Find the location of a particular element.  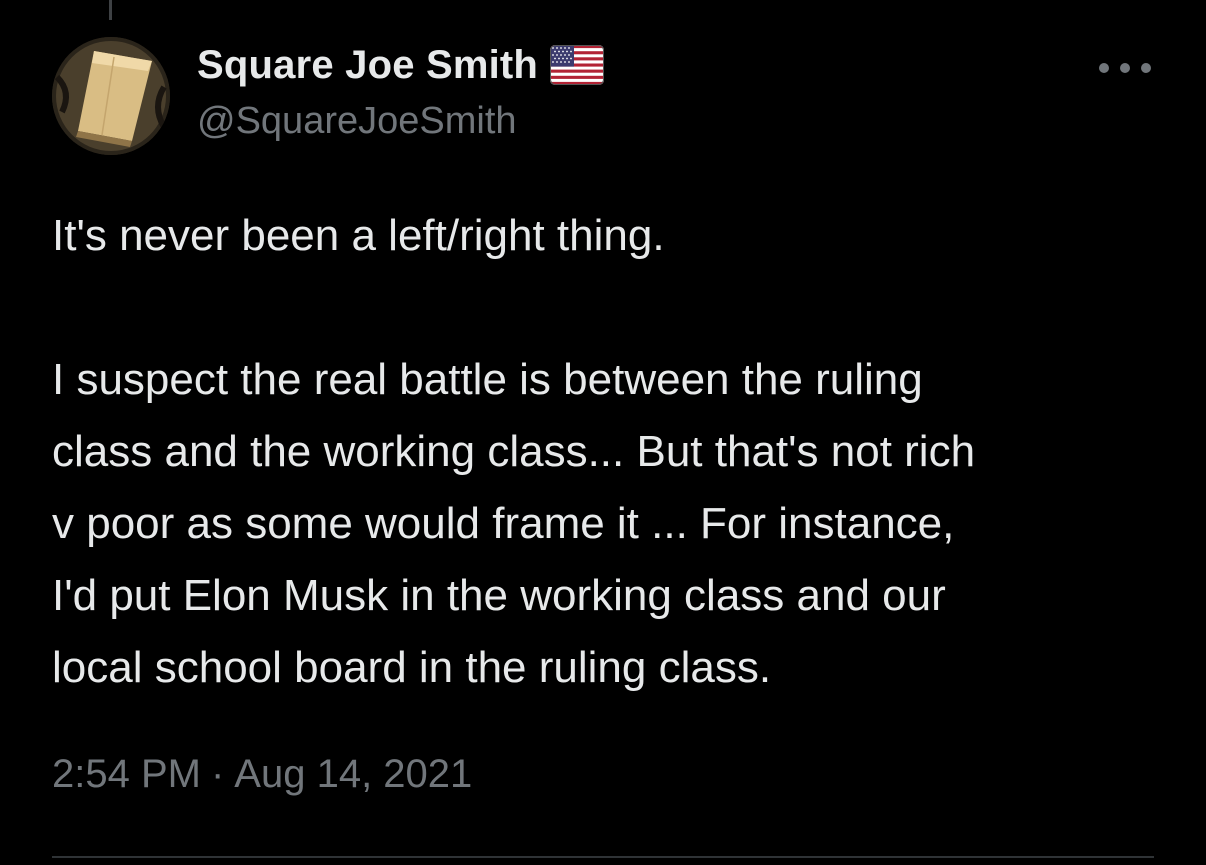

divider is located at coordinates (603, 857).